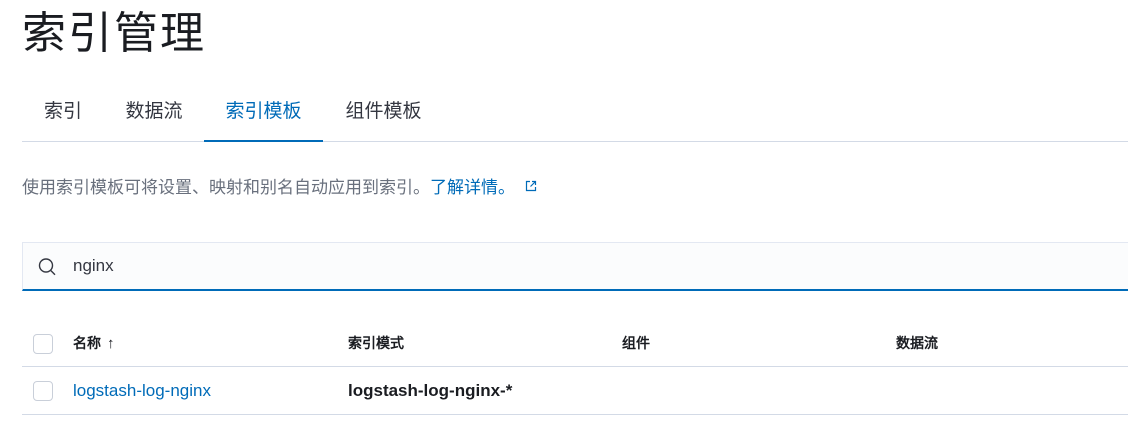  I want to click on tab-component-templates: 组件模板, so click(383, 114).